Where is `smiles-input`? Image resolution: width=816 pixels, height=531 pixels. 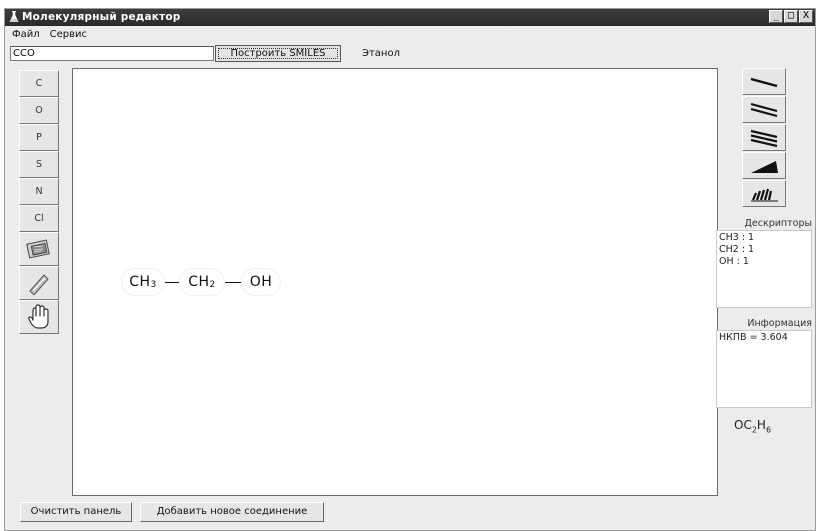
smiles-input is located at coordinates (112, 53).